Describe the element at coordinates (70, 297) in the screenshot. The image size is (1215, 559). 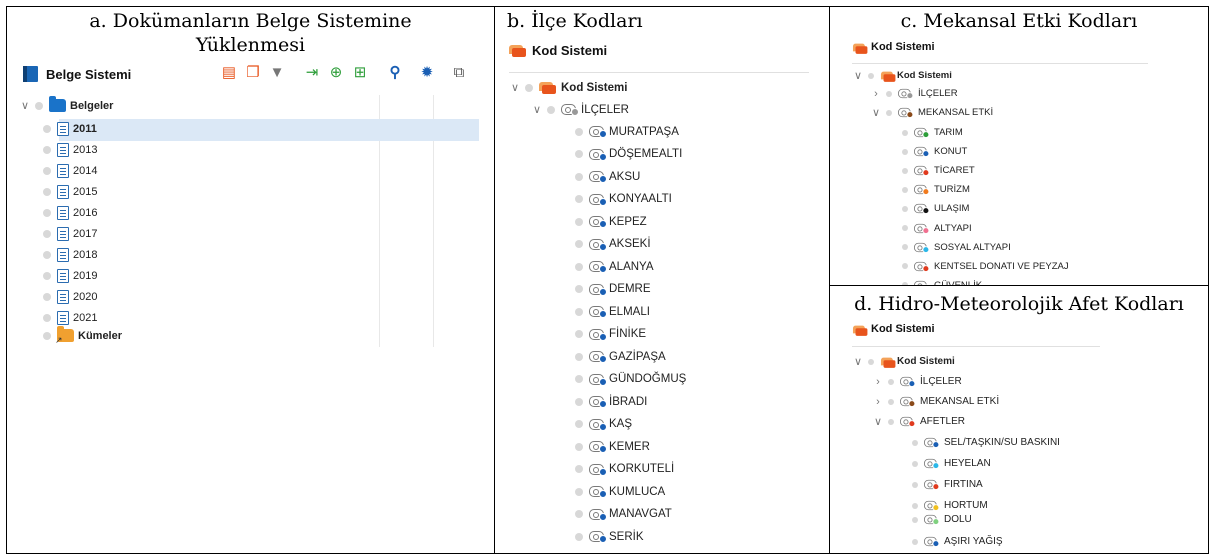
I see `tree-item-year: 2020` at that location.